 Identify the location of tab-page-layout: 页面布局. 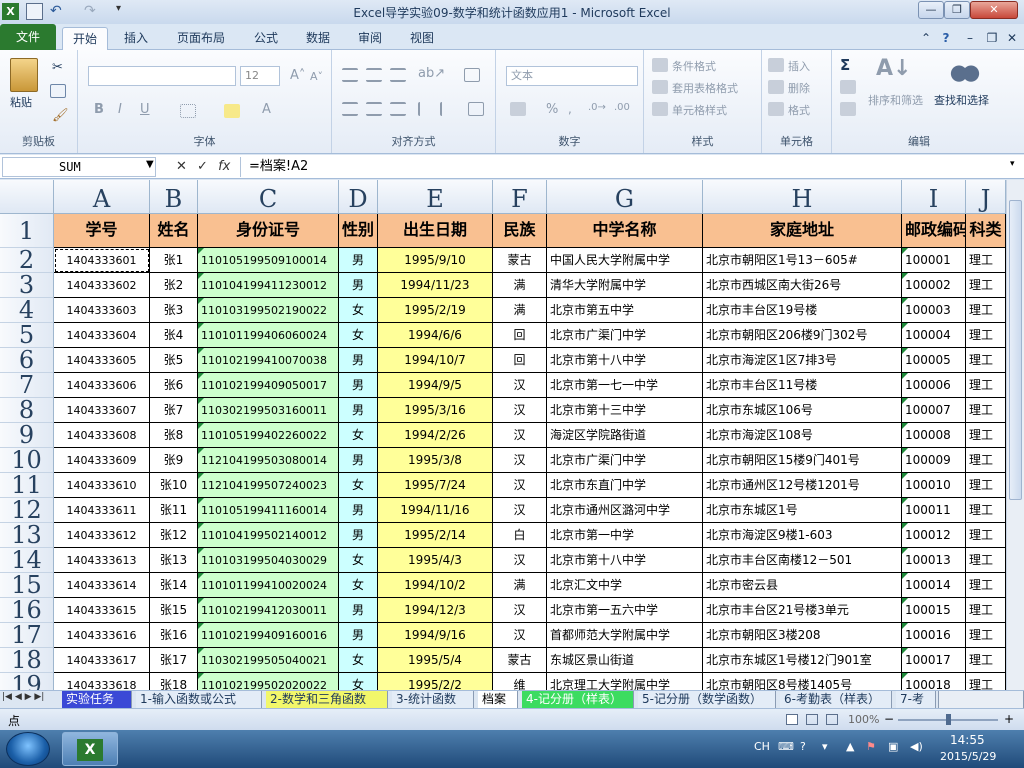
(201, 38).